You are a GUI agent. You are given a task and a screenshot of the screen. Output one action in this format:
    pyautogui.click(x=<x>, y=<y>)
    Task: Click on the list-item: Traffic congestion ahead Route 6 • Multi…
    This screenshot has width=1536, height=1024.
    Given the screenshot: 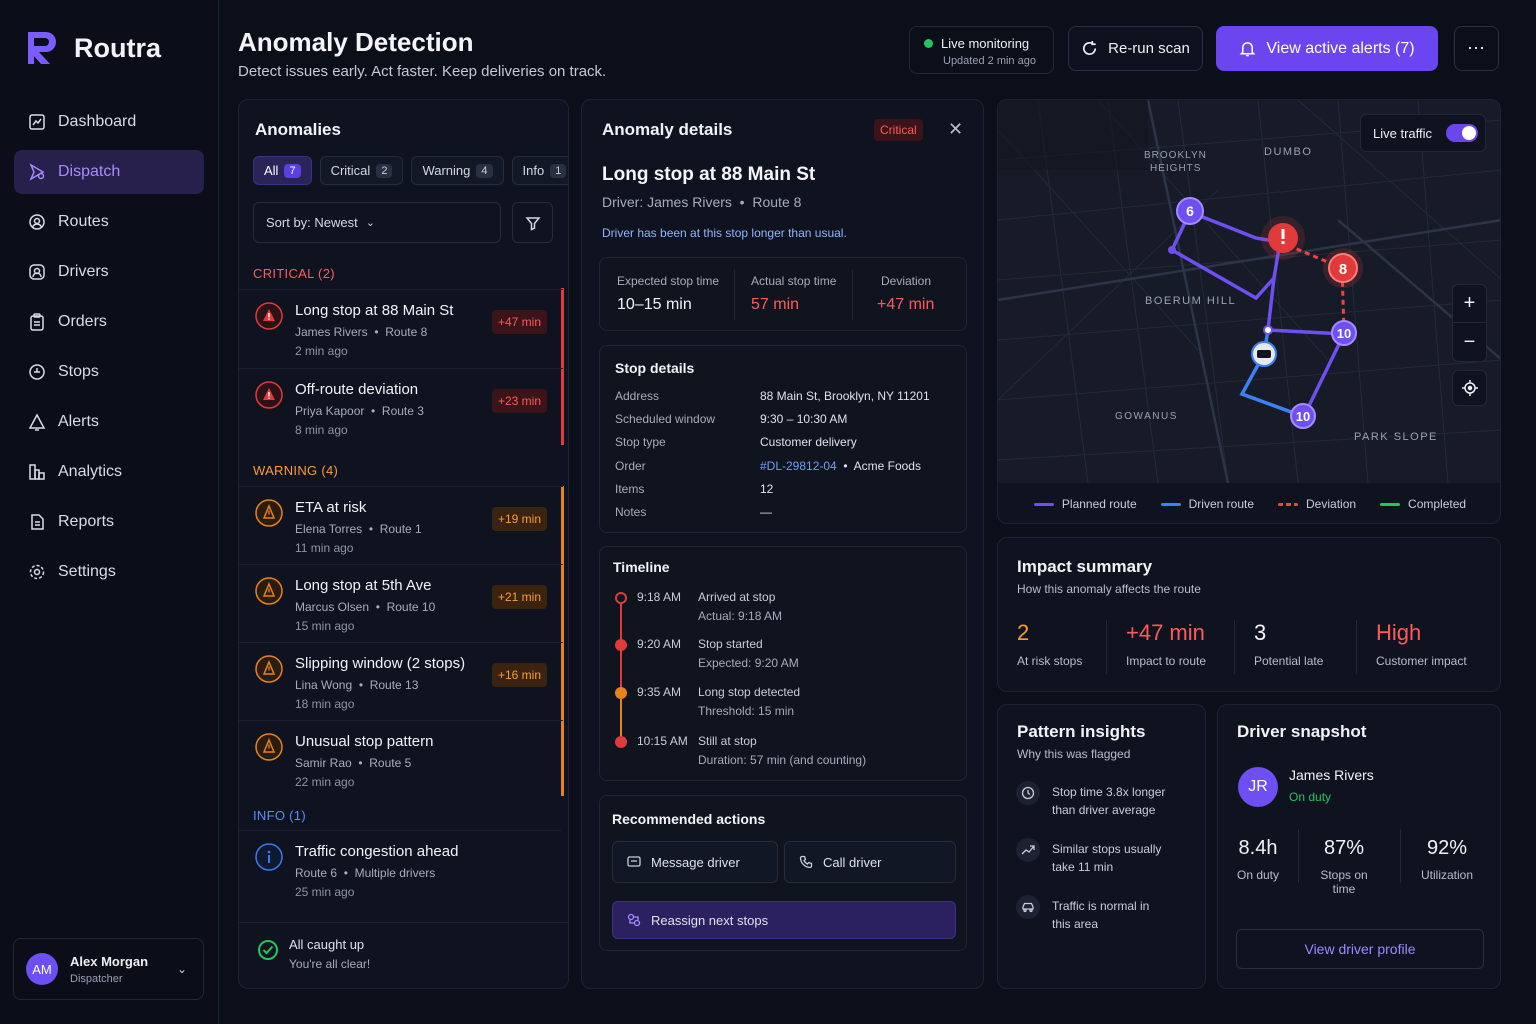 What is the action you would take?
    pyautogui.click(x=400, y=868)
    